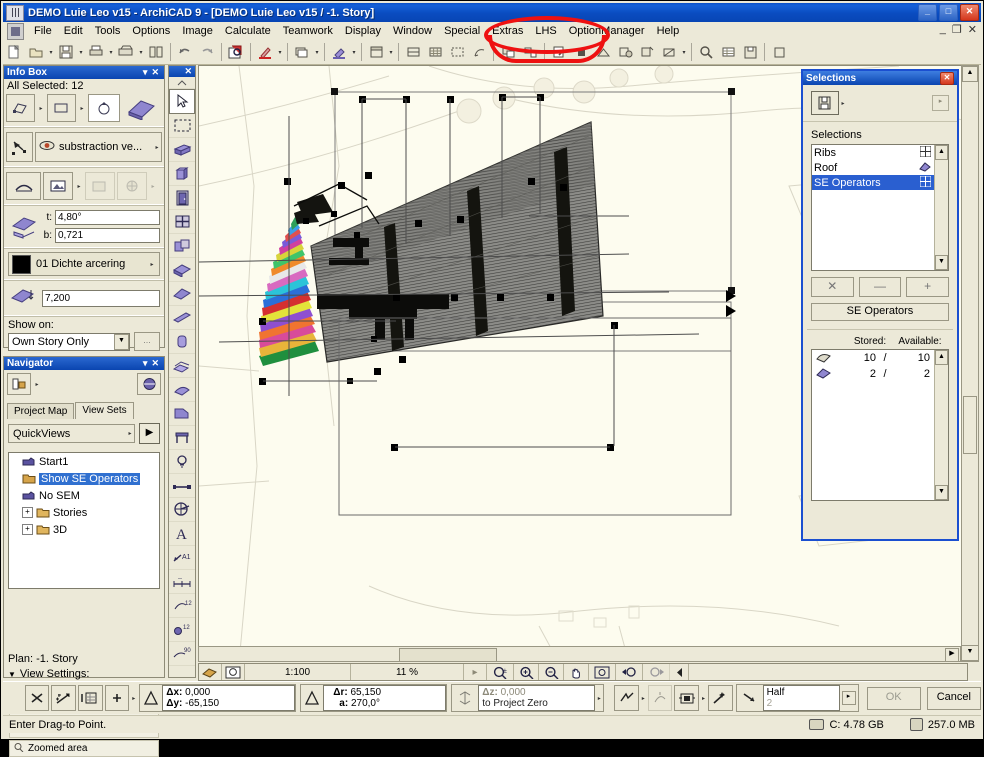  Describe the element at coordinates (602, 672) in the screenshot. I see `fit-in-window-icon` at that location.